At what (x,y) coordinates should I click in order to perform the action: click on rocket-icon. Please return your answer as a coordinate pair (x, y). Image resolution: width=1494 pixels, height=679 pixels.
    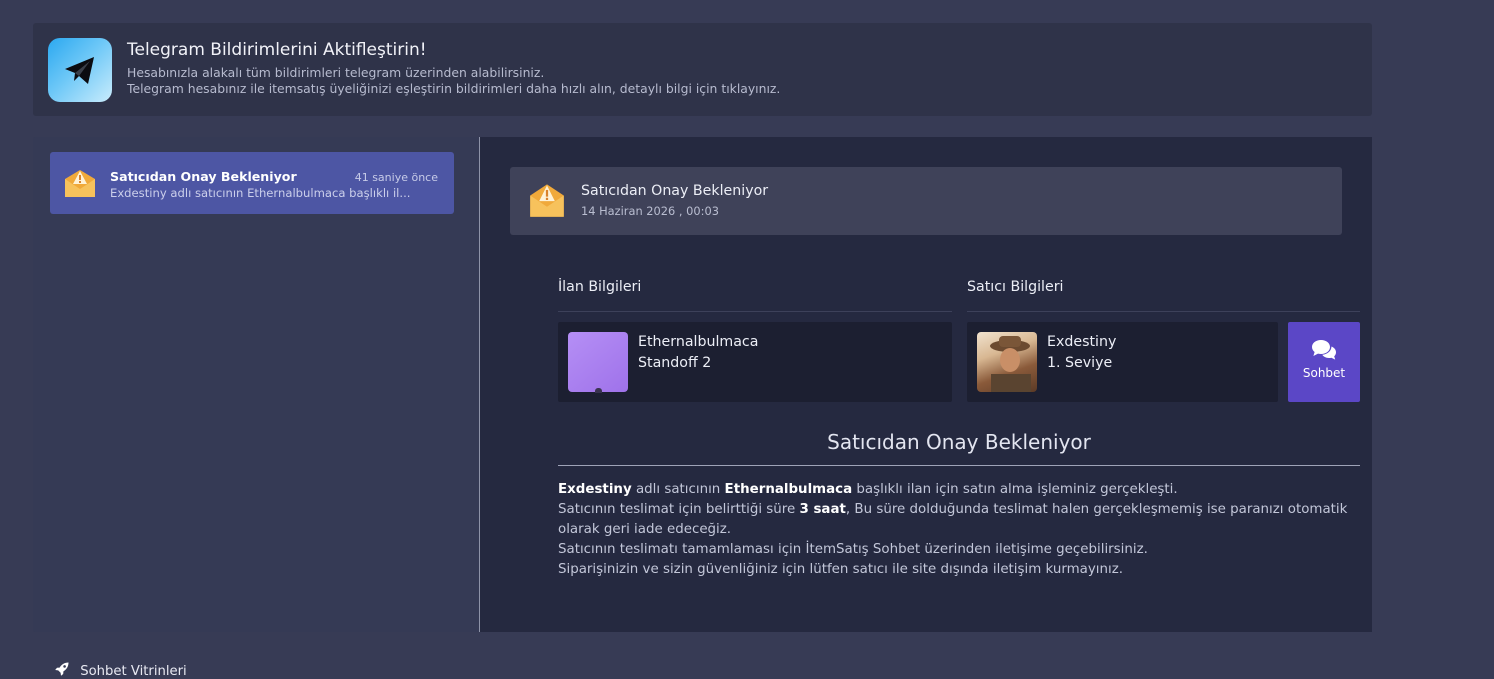
    Looking at the image, I should click on (62, 669).